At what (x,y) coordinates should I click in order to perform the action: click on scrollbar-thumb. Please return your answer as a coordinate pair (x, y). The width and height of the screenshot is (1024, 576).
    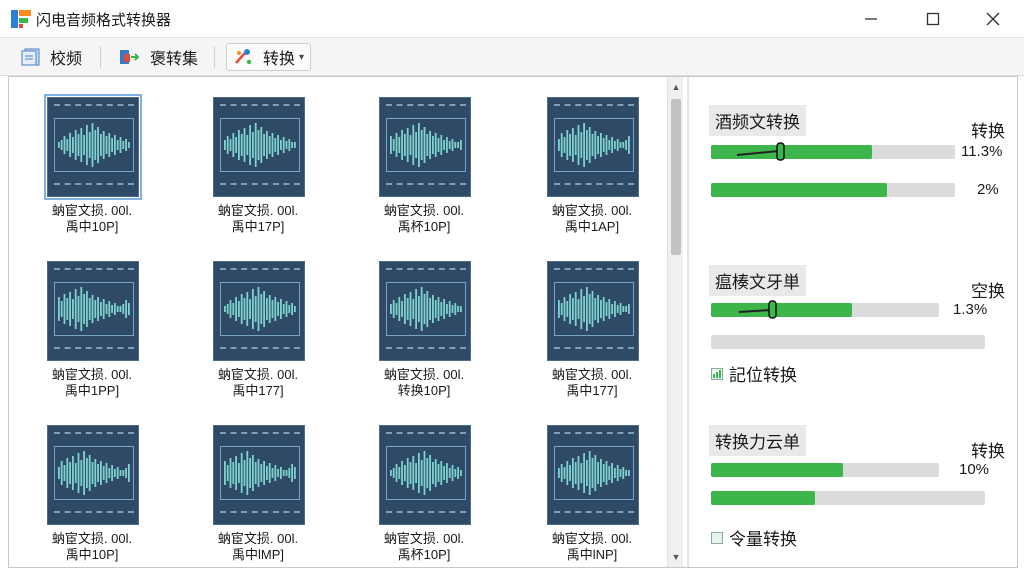
    Looking at the image, I should click on (676, 177).